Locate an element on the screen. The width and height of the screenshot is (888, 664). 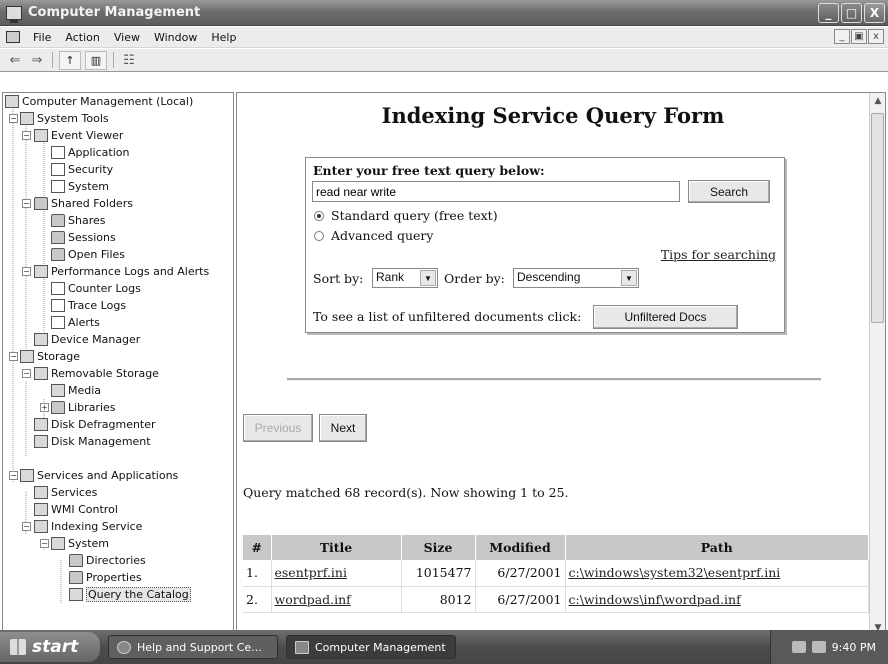
tree-item-counter-logs: Counter Logs is located at coordinates (96, 288).